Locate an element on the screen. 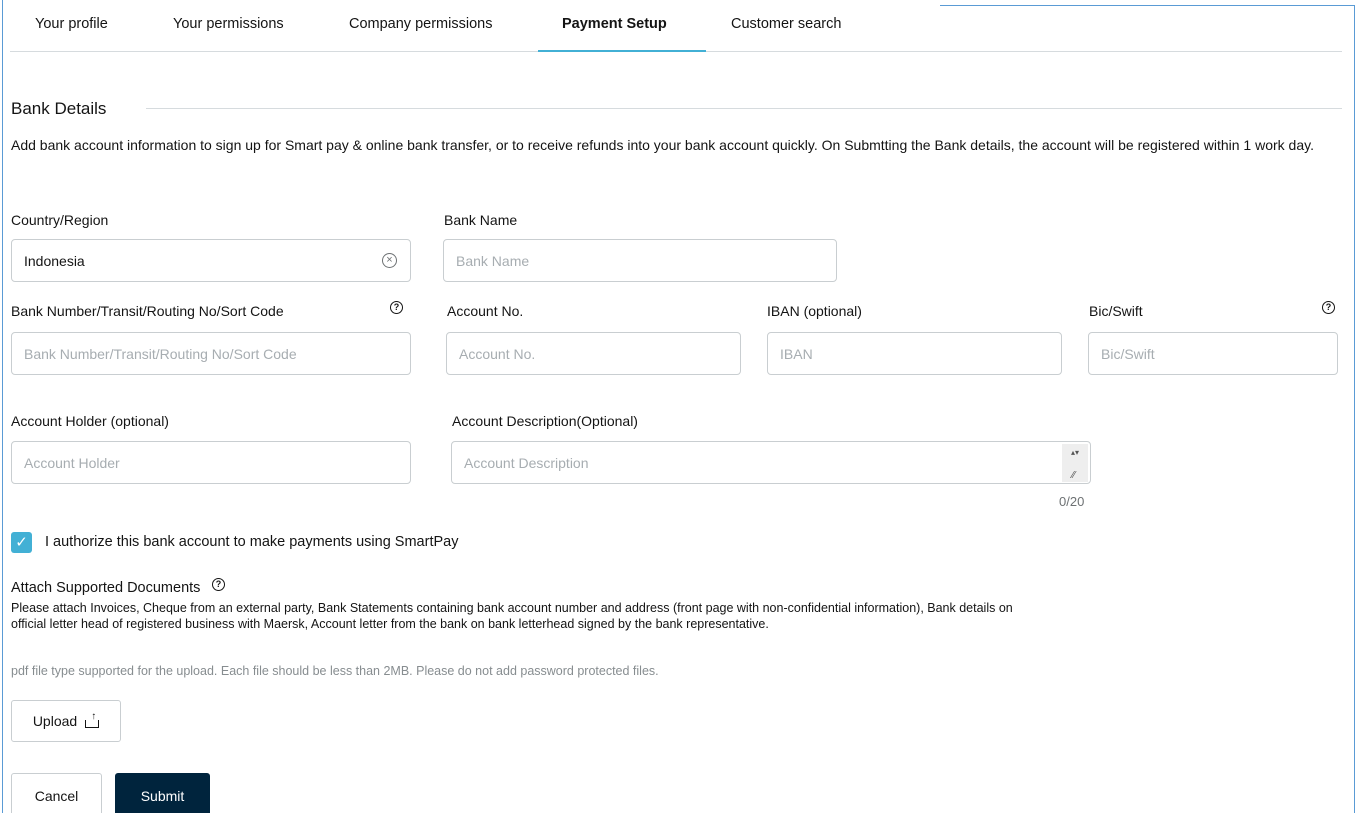  bic-input: Bic/Swift is located at coordinates (1213, 353).